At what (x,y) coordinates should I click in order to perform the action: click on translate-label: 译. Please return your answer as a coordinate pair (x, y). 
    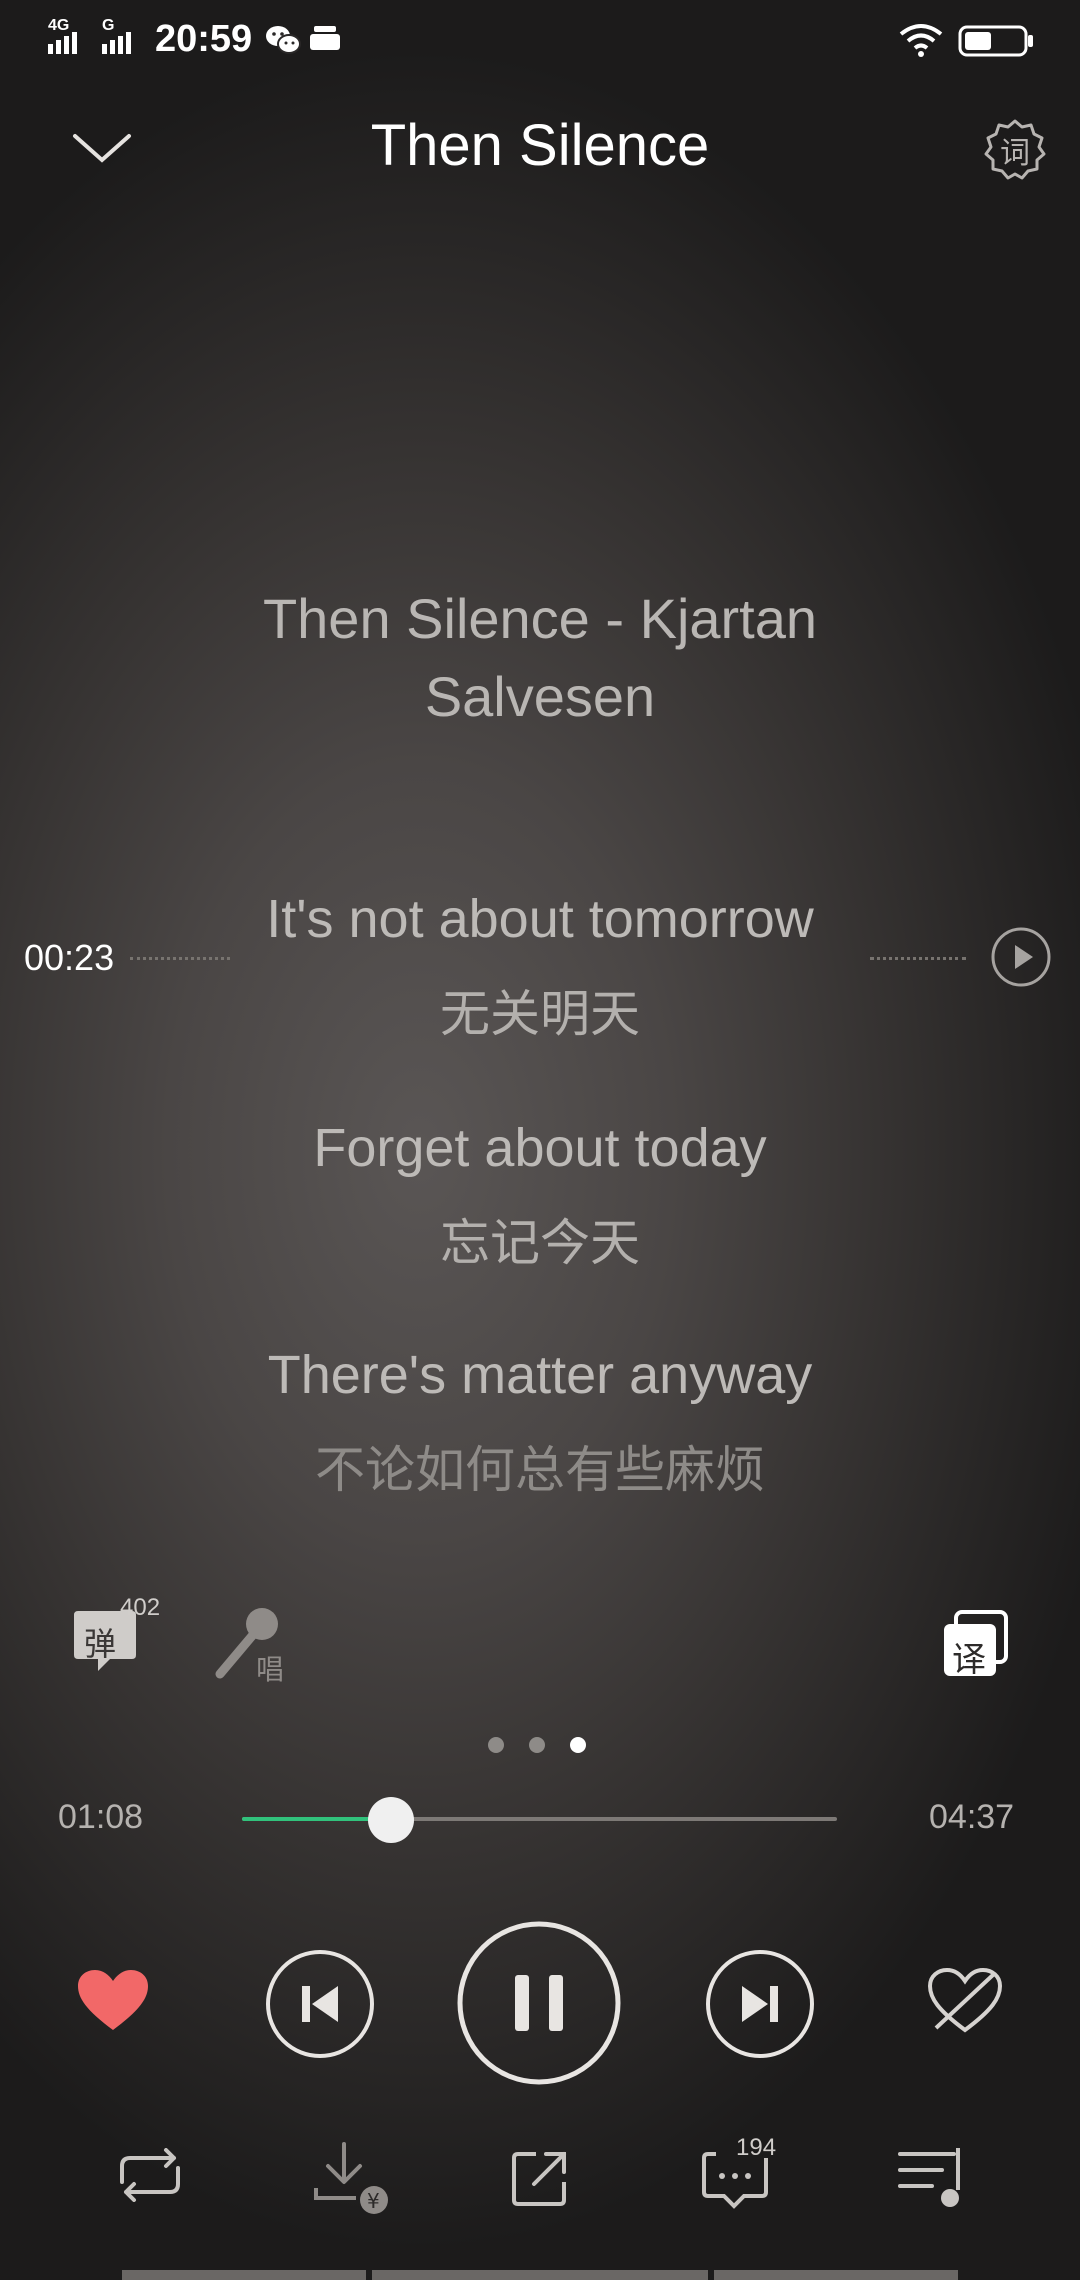
    Looking at the image, I should click on (969, 1660).